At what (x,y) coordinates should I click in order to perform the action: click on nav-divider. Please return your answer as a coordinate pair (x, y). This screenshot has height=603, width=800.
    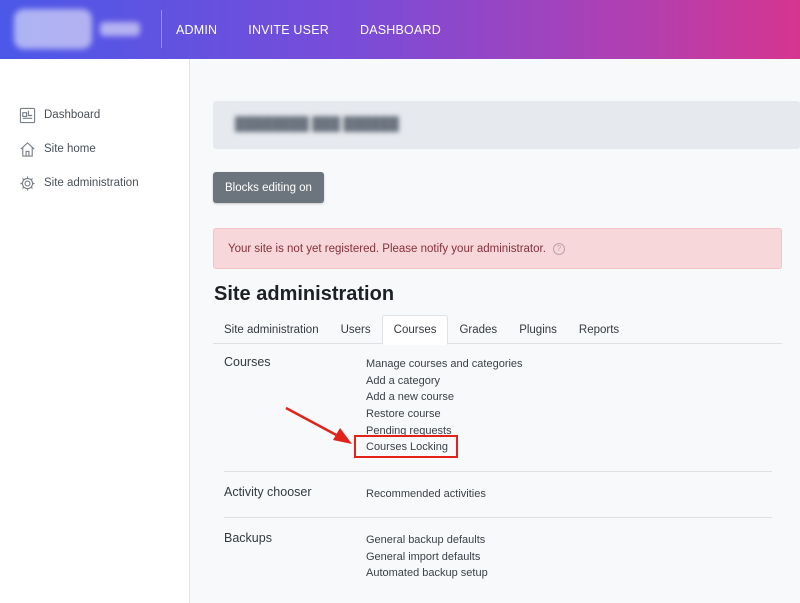
    Looking at the image, I should click on (161, 29).